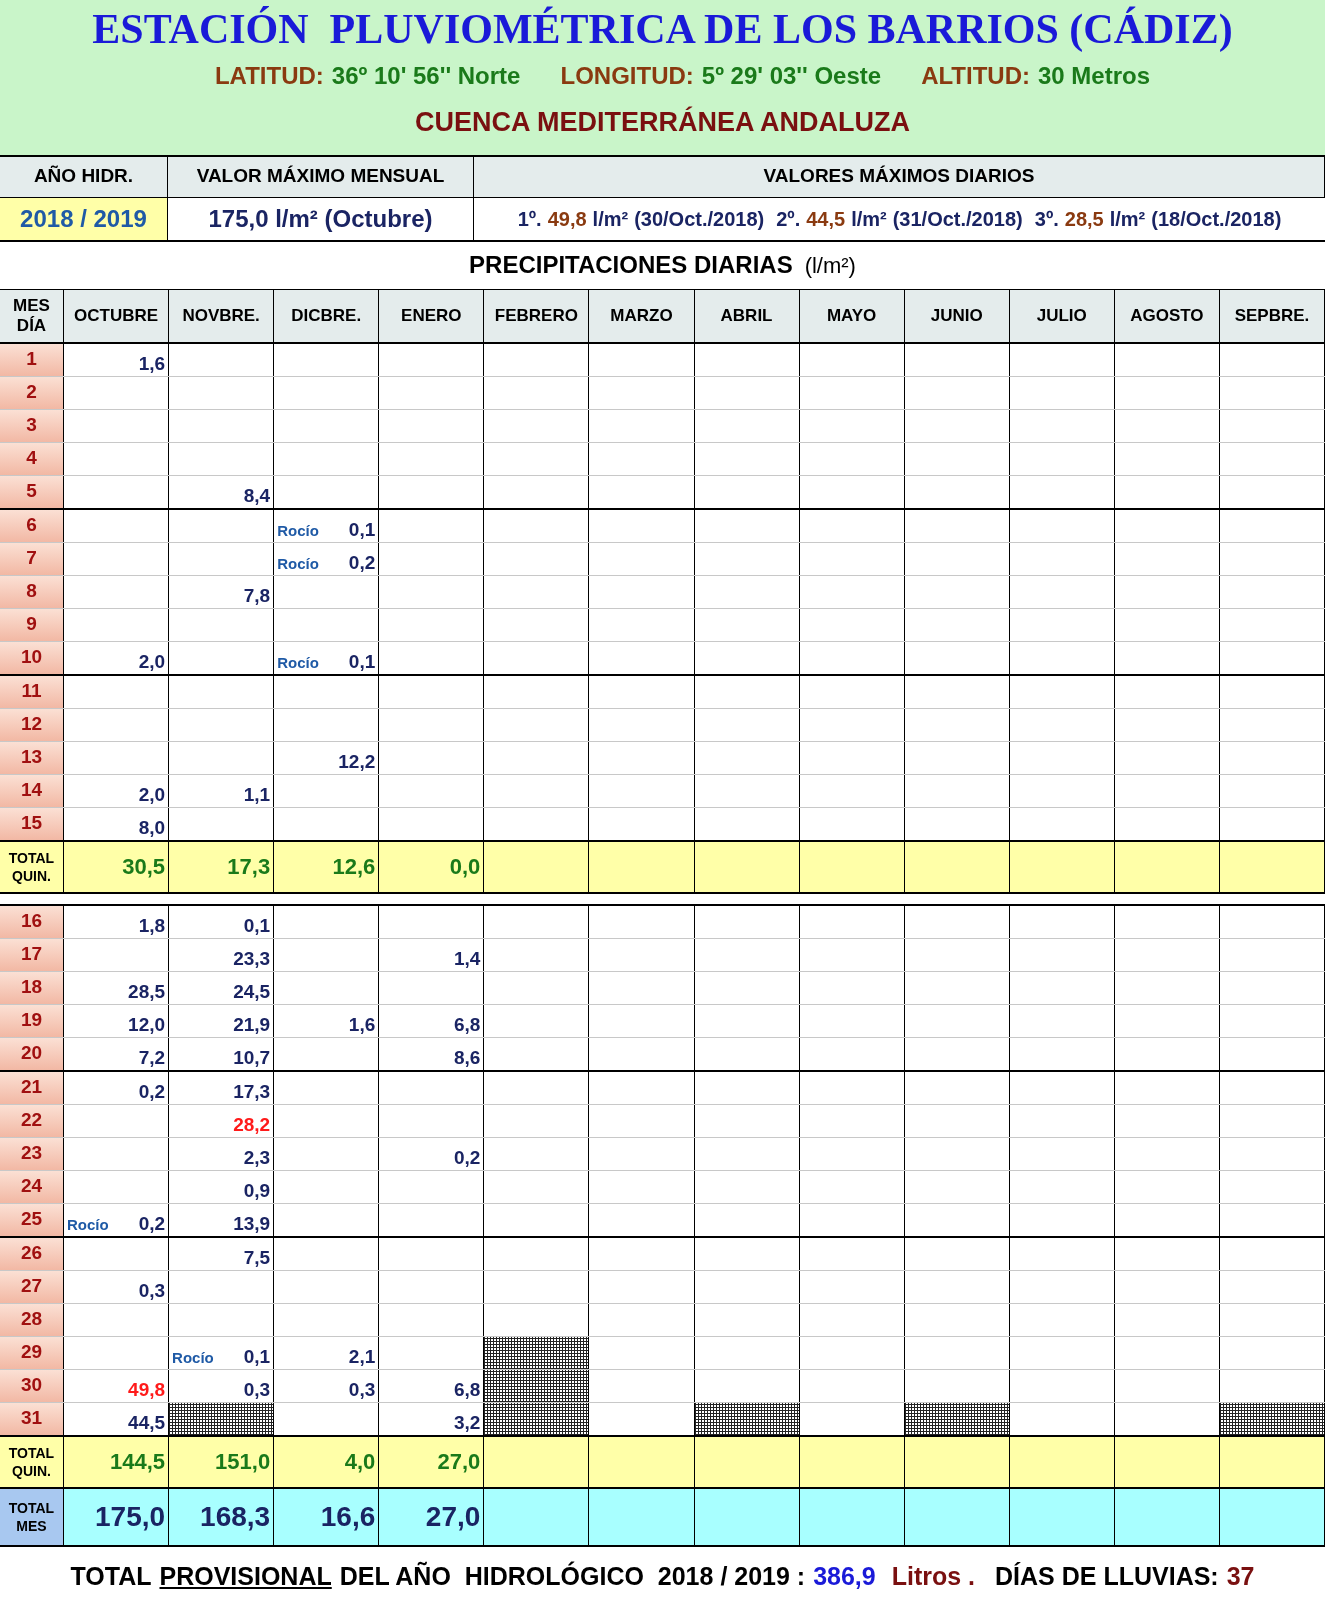  I want to click on summary-header: AÑO HIDR., so click(84, 176).